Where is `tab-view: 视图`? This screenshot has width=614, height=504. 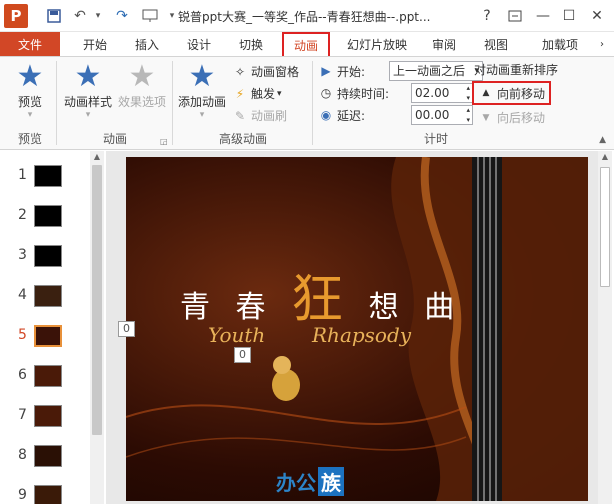
tab-view: 视图 is located at coordinates (496, 44).